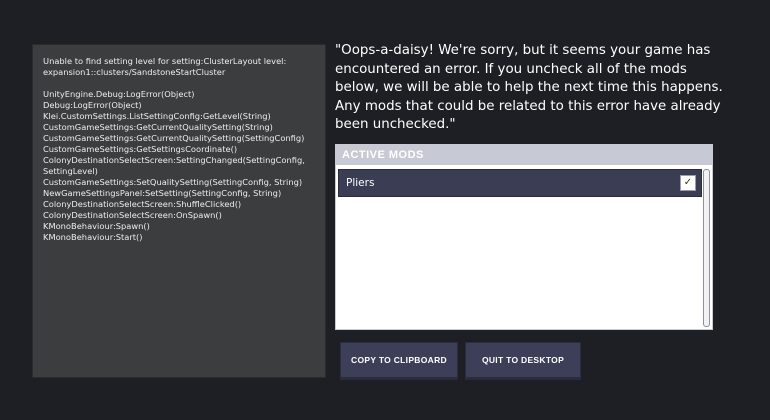  Describe the element at coordinates (524, 155) in the screenshot. I see `active-mods-header: ACTIVE MODS` at that location.